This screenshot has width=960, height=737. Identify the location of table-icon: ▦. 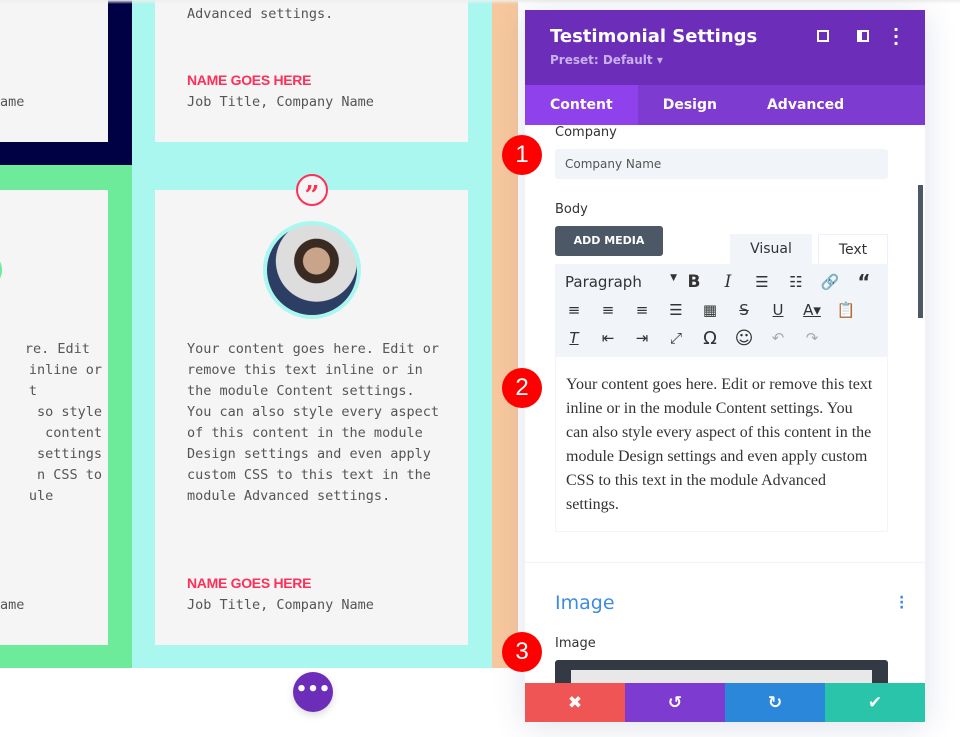
(710, 310).